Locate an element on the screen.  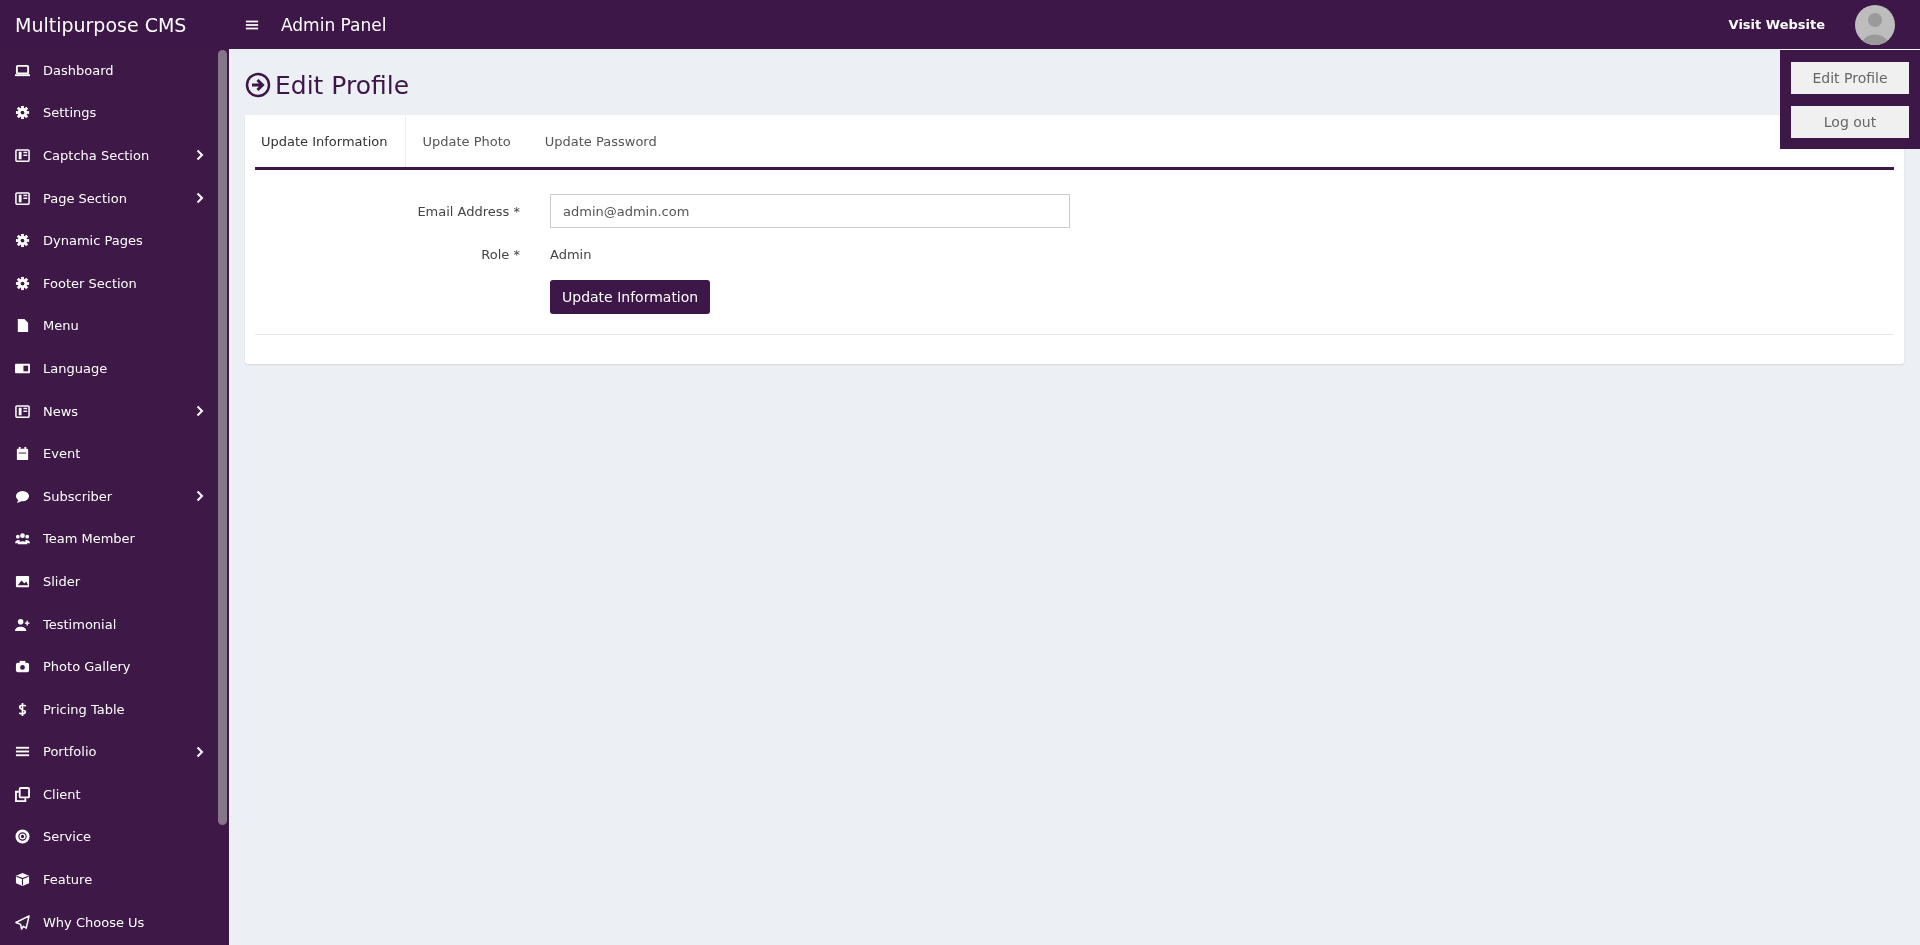
visit-website-link: Visit Website is located at coordinates (1776, 24).